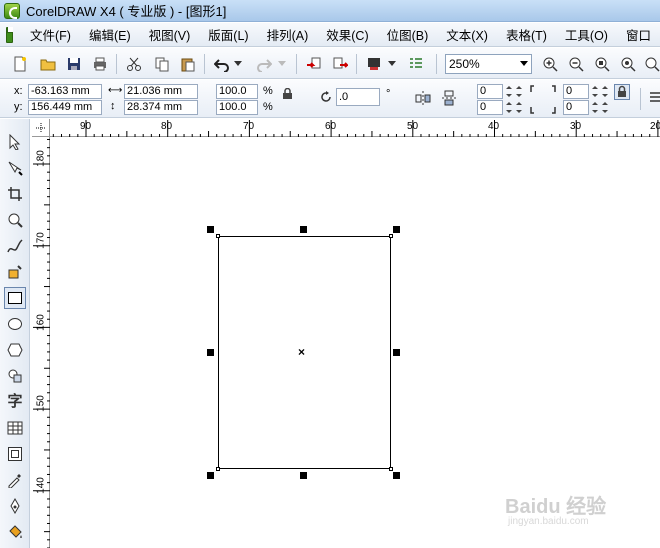  Describe the element at coordinates (374, 64) in the screenshot. I see `application-launcher-icon` at that location.